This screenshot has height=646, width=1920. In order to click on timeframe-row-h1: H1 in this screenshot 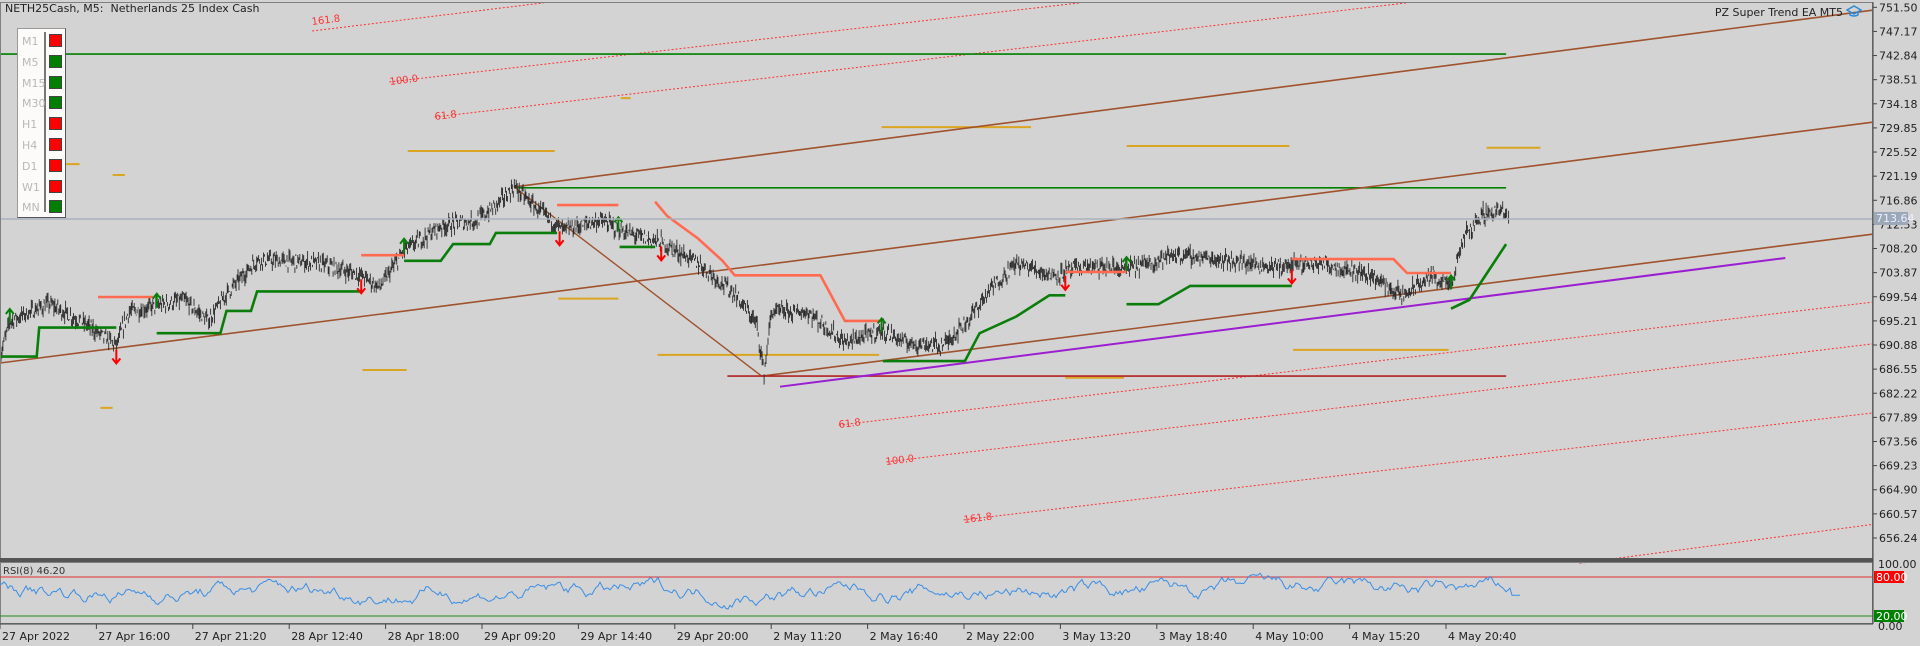, I will do `click(41, 125)`.